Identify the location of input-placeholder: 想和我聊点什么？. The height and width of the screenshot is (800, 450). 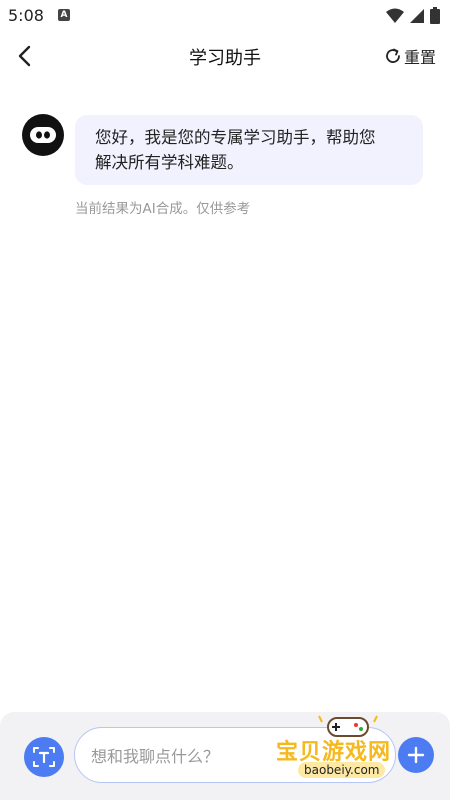
(155, 756).